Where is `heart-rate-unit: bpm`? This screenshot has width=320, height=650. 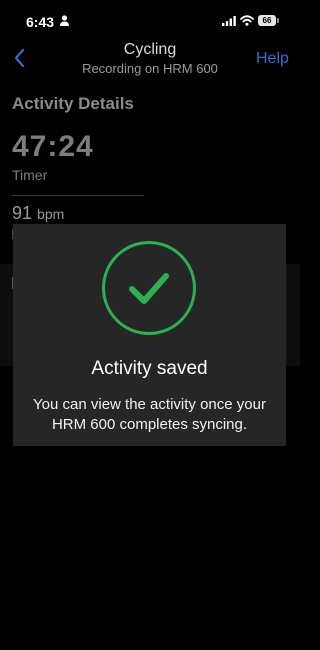
heart-rate-unit: bpm is located at coordinates (51, 214).